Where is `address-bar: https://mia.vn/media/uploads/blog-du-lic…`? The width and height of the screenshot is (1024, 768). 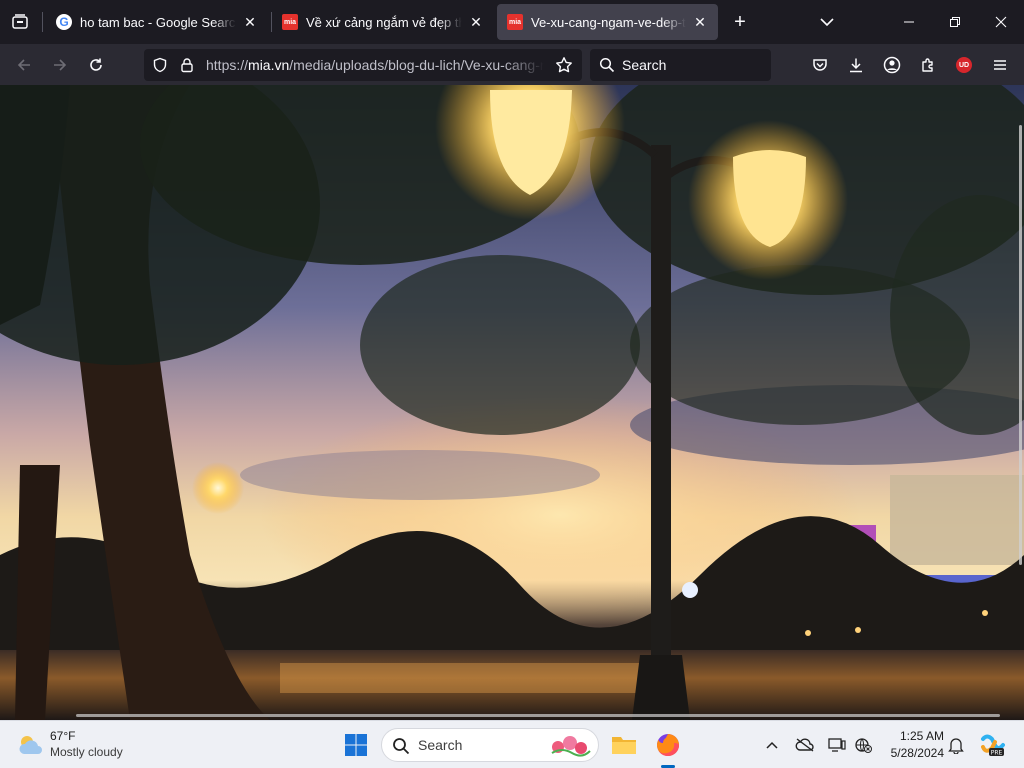
address-bar: https://mia.vn/media/uploads/blog-du-lic… is located at coordinates (363, 65).